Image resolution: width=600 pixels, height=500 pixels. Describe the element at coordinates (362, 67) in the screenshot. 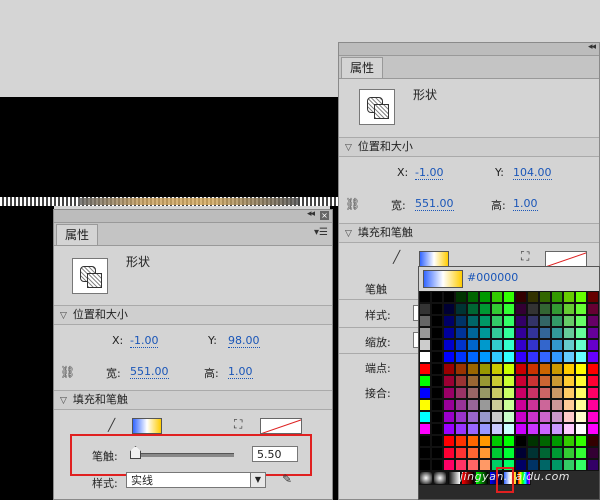

I see `tab-properties: 属性` at that location.